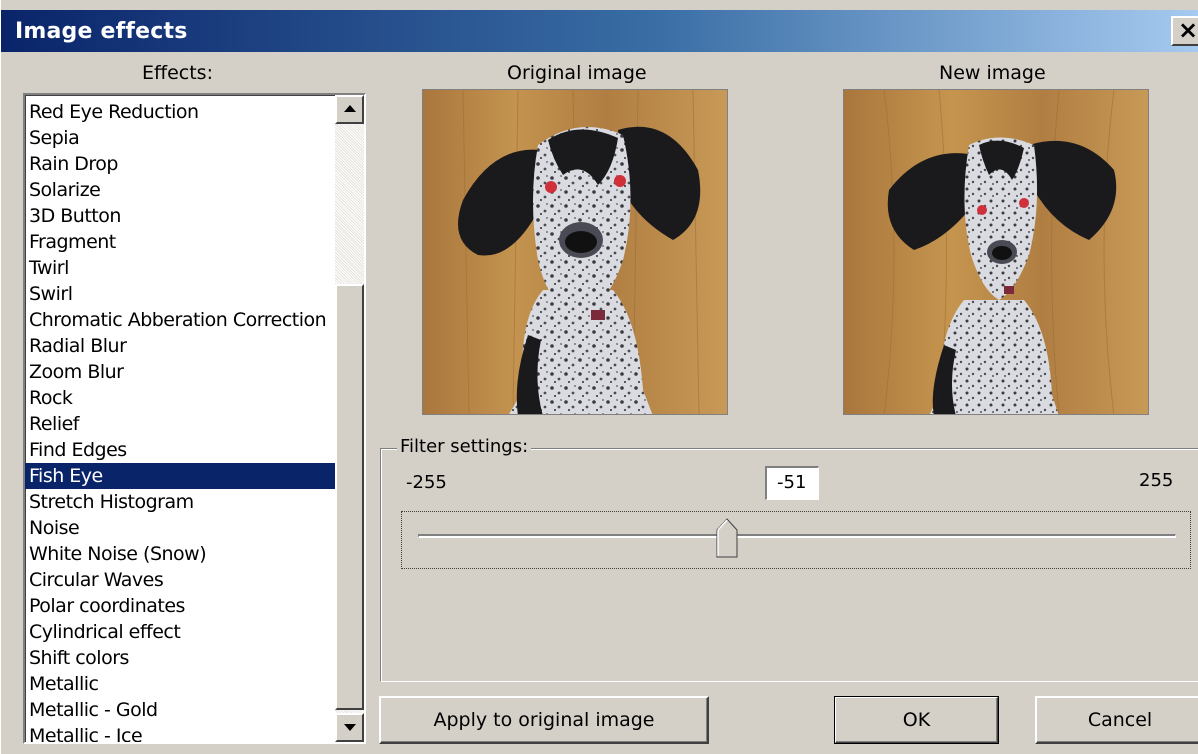 Image resolution: width=1198 pixels, height=754 pixels. Describe the element at coordinates (180, 424) in the screenshot. I see `effects-list-item: Relief` at that location.